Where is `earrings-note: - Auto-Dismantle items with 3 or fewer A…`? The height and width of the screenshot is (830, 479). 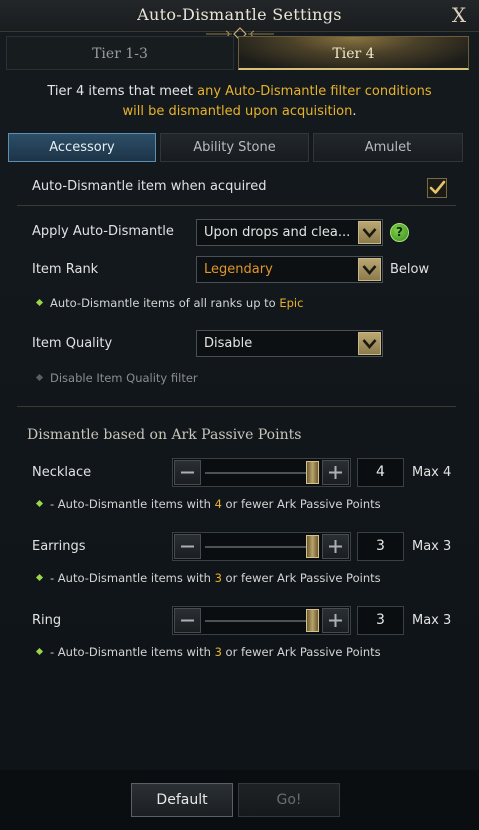
earrings-note: - Auto-Dismantle items with 3 or fewer A… is located at coordinates (208, 578).